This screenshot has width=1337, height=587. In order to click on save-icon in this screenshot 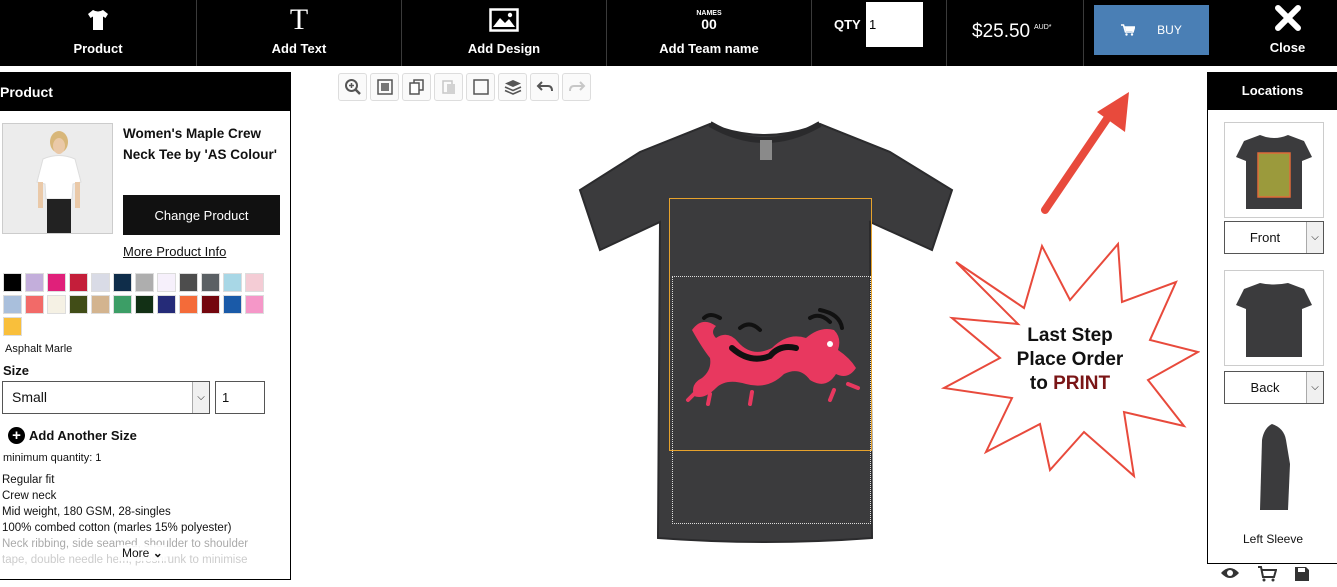, I will do `click(1304, 575)`.